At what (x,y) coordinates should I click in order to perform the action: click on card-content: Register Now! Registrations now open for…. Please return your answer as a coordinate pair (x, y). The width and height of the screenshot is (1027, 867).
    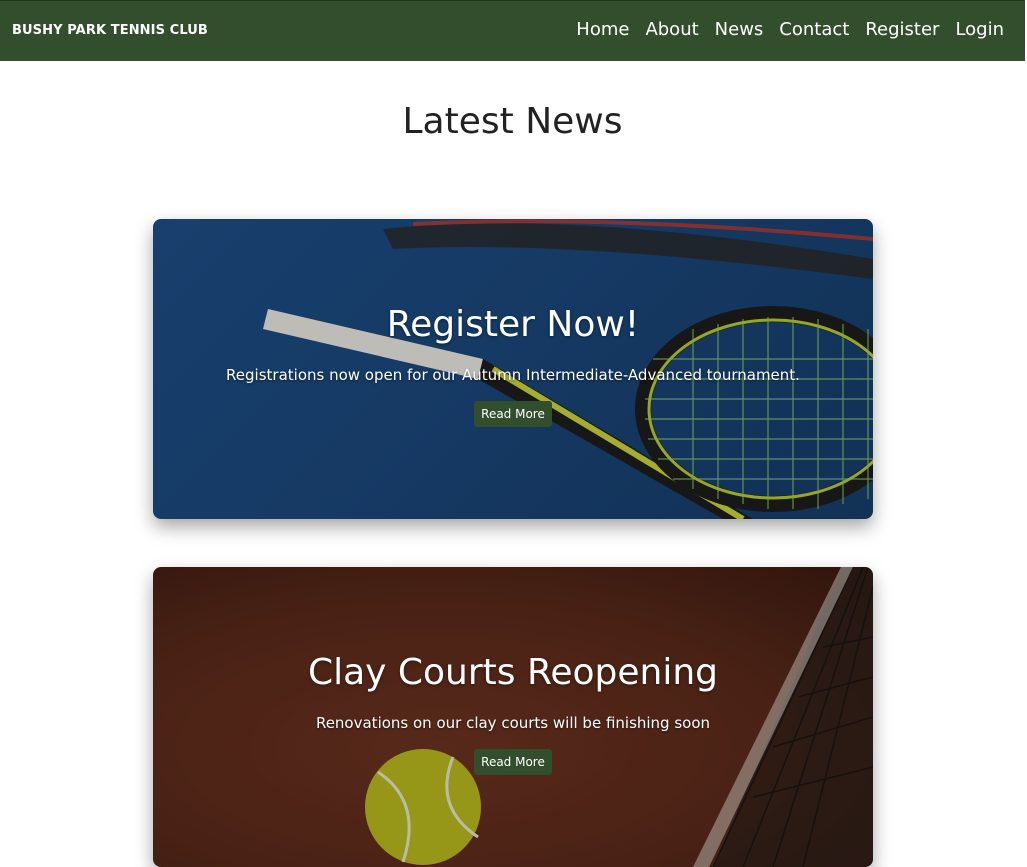
    Looking at the image, I should click on (513, 365).